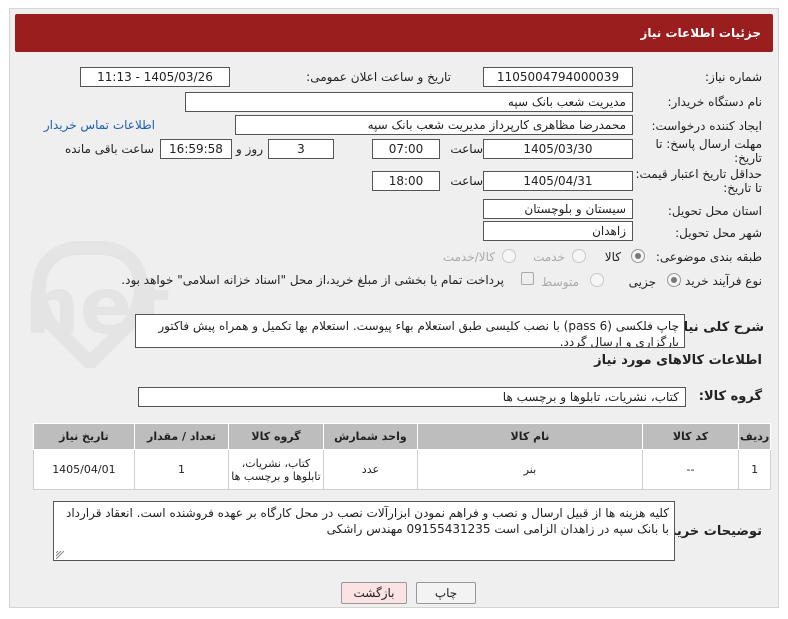 The image size is (788, 619). I want to click on category-goods-service-label: کالا/خدمت, so click(468, 257).